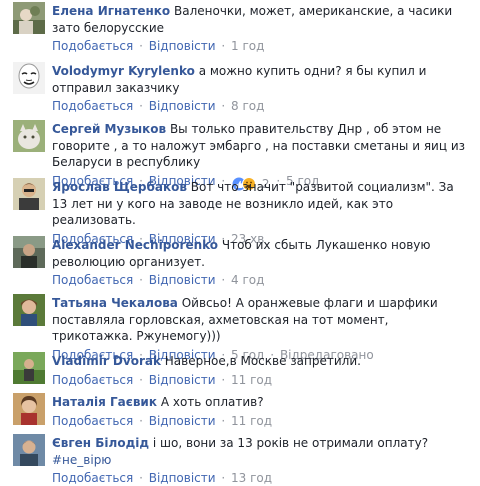 The image size is (480, 486). What do you see at coordinates (119, 187) in the screenshot?
I see `comment-author: Ярослав Щербаков` at bounding box center [119, 187].